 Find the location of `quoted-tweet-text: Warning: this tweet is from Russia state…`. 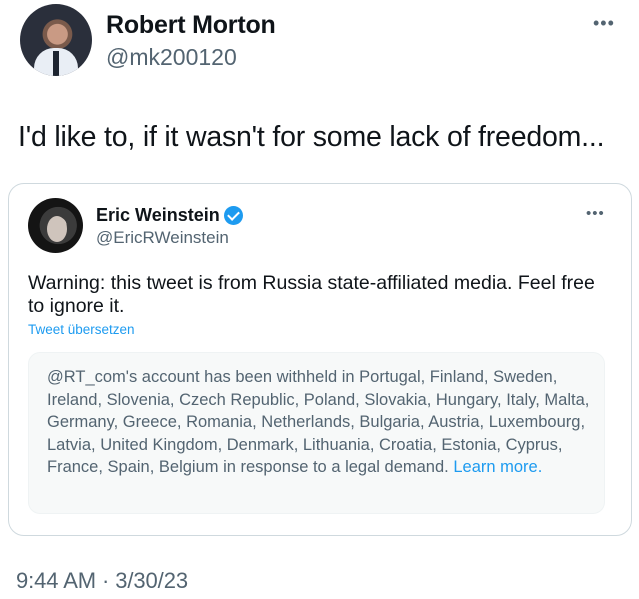

quoted-tweet-text: Warning: this tweet is from Russia state… is located at coordinates (311, 294).